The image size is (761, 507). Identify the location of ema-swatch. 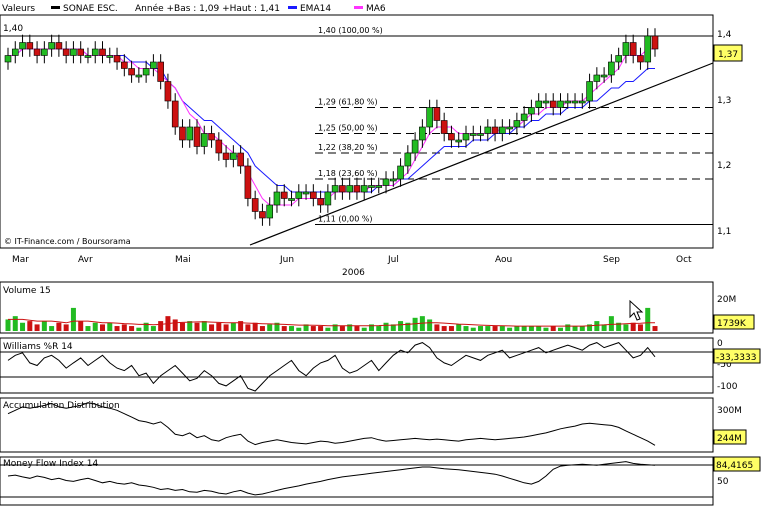
(292, 7).